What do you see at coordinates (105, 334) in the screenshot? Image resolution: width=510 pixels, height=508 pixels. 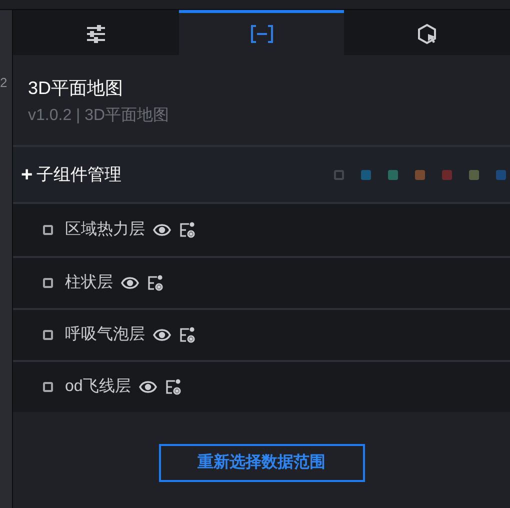 I see `layer-name: 呼吸气泡层` at bounding box center [105, 334].